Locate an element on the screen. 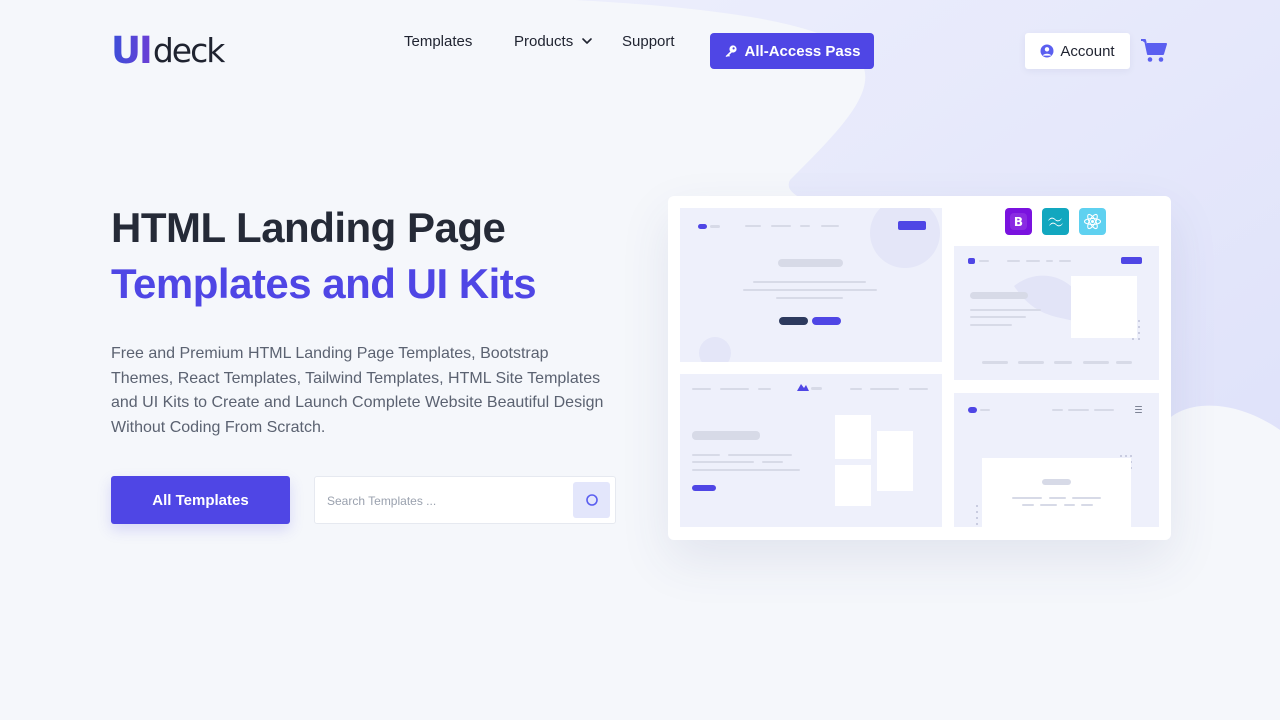 The image size is (1280, 720). chevron-down-icon is located at coordinates (587, 41).